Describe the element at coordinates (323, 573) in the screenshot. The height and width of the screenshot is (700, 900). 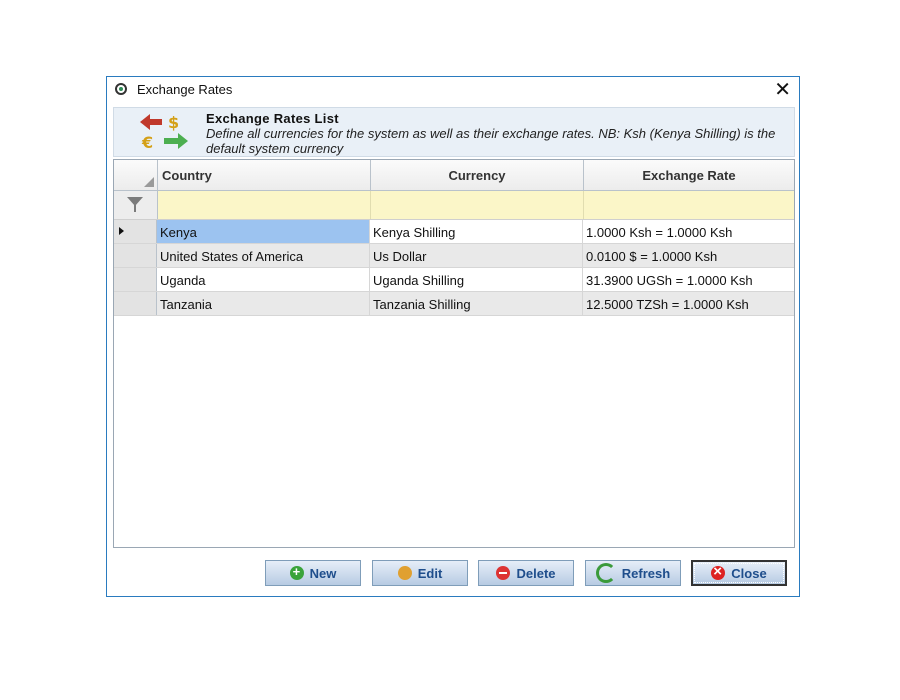
I see `new-button-label: New` at that location.